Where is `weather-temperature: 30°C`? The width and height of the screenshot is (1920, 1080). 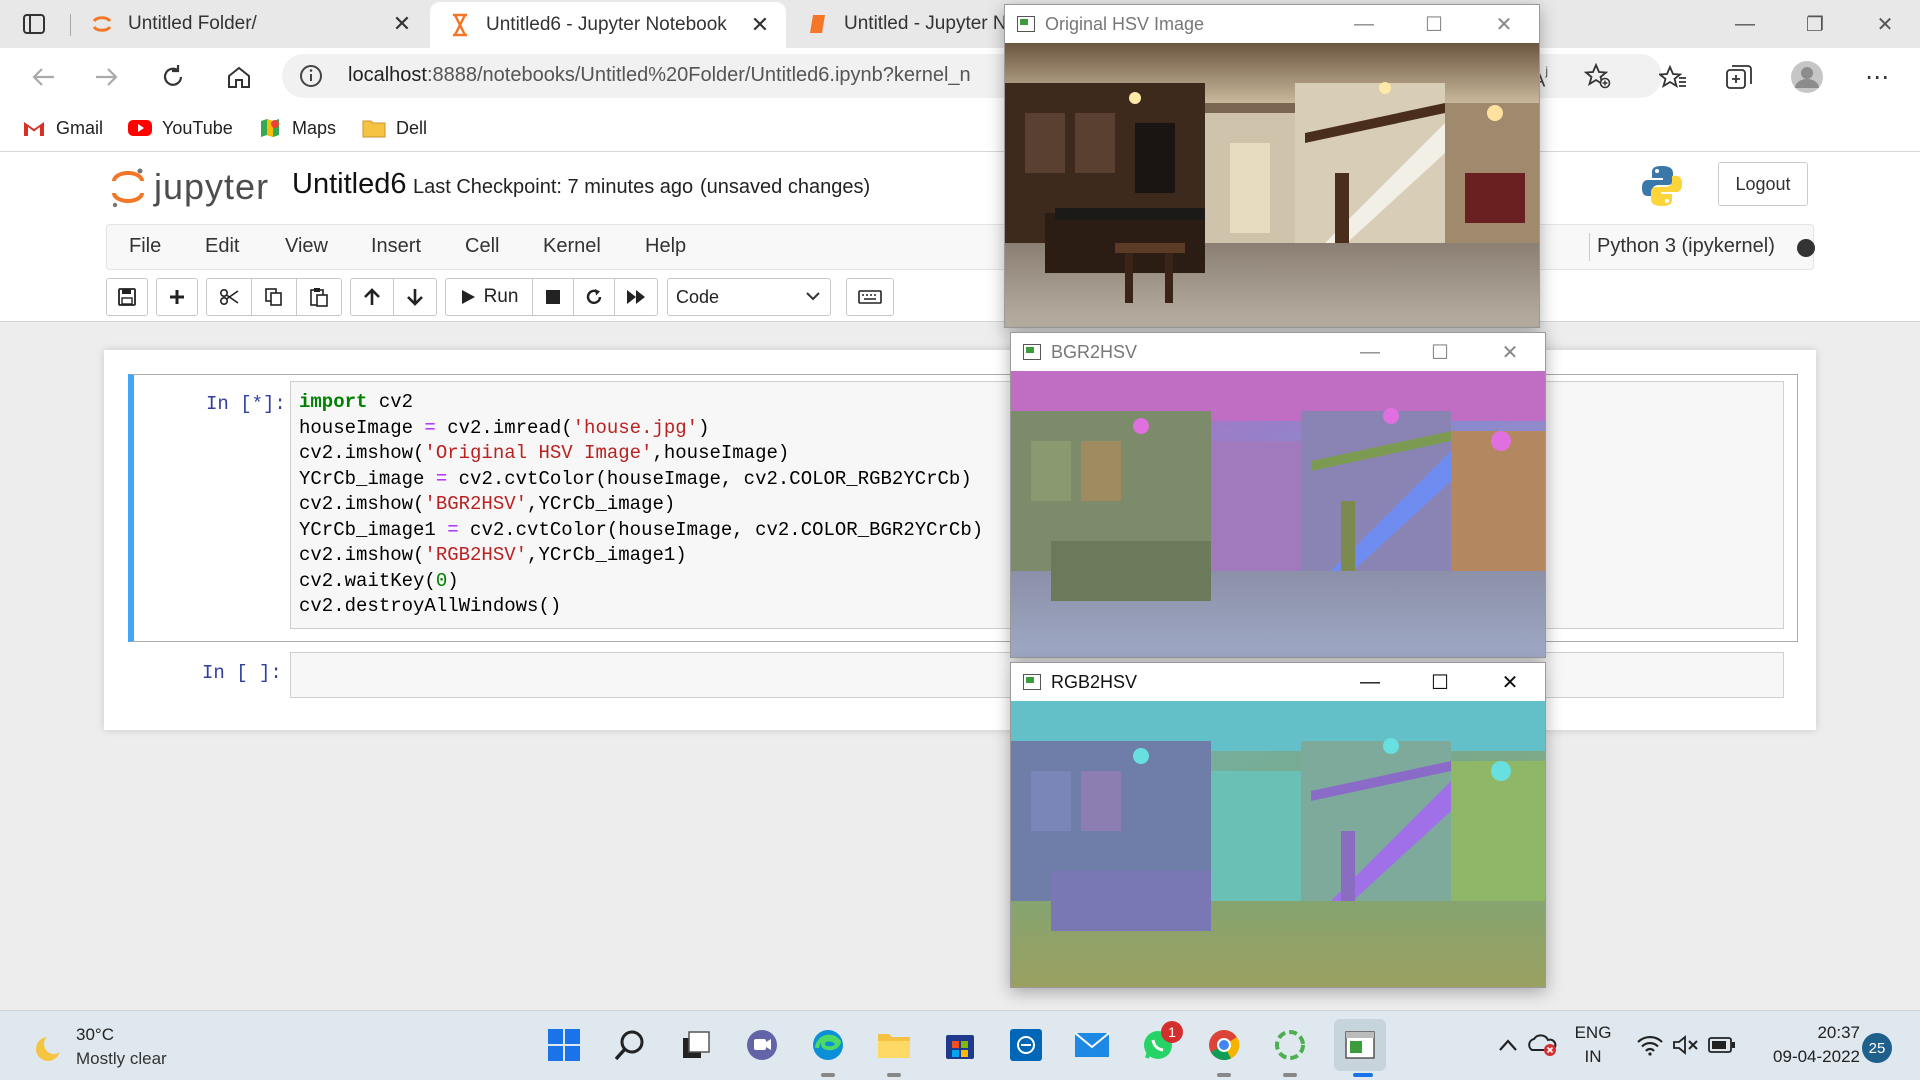
weather-temperature: 30°C is located at coordinates (95, 1035).